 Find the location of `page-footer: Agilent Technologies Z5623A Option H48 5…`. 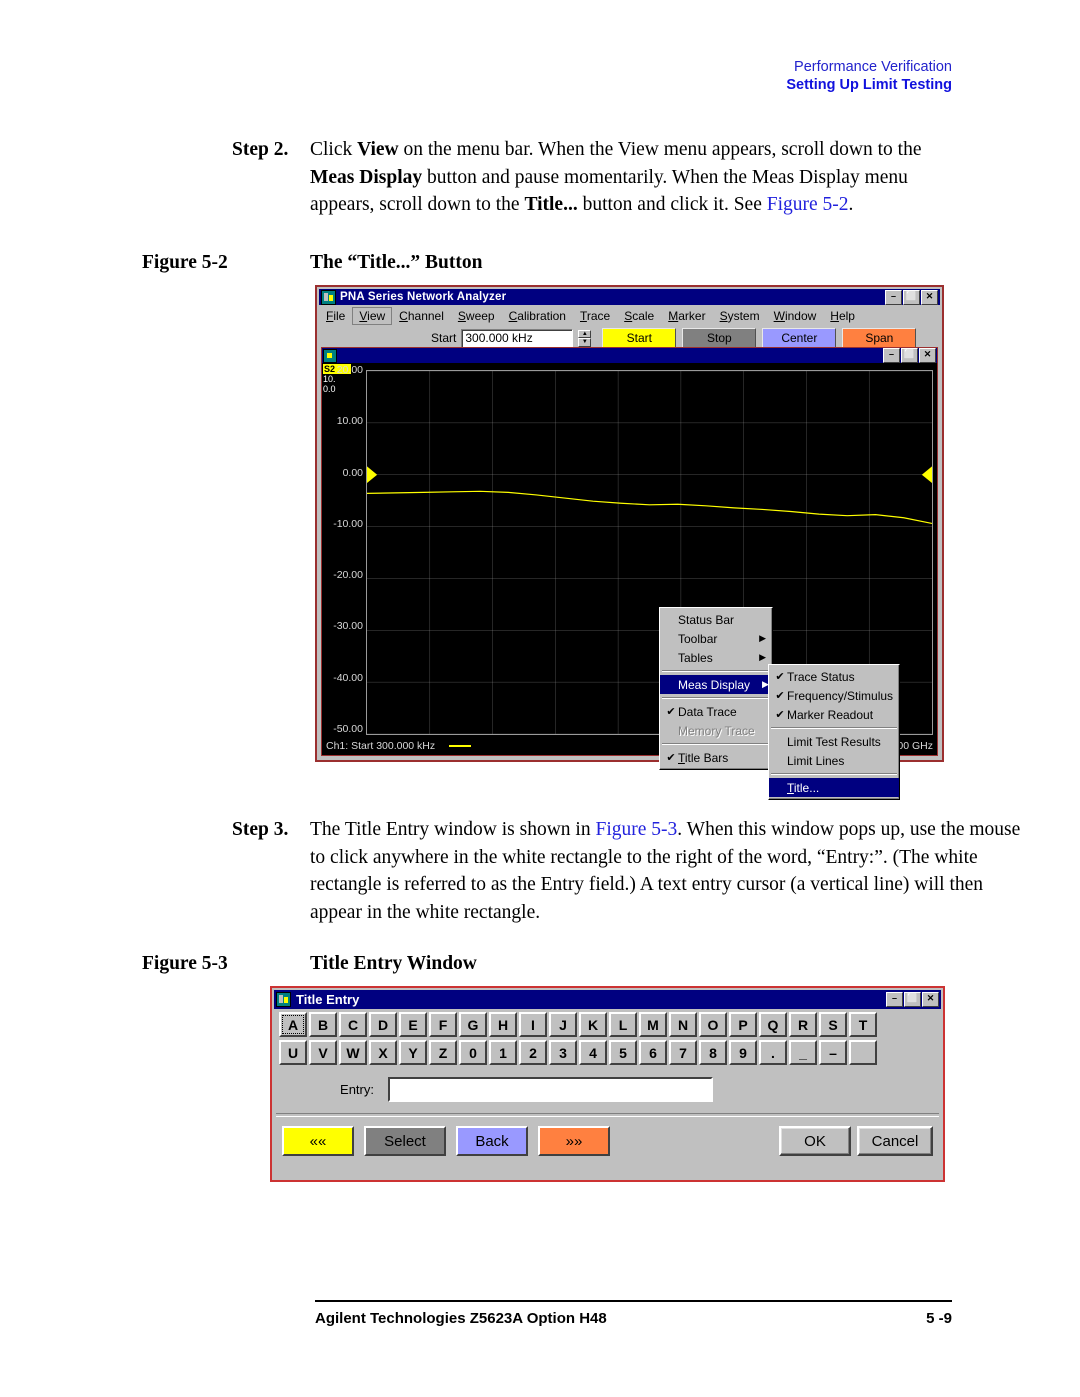

page-footer: Agilent Technologies Z5623A Option H48 5… is located at coordinates (633, 1318).